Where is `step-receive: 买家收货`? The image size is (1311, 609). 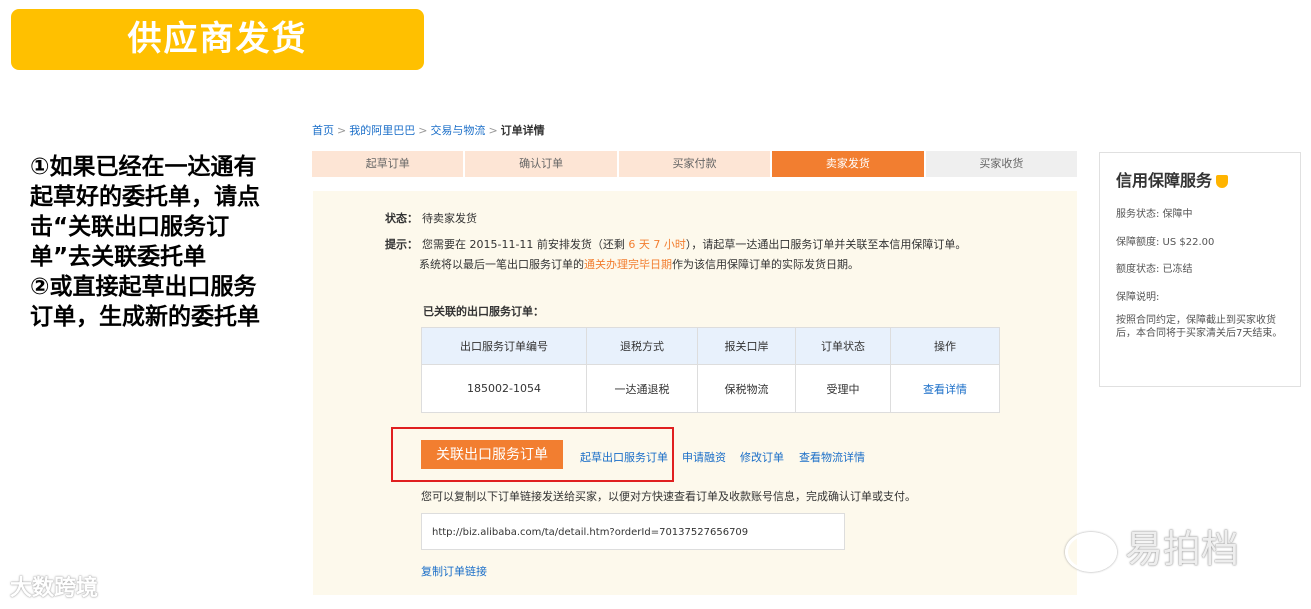
step-receive: 买家收货 is located at coordinates (1001, 164).